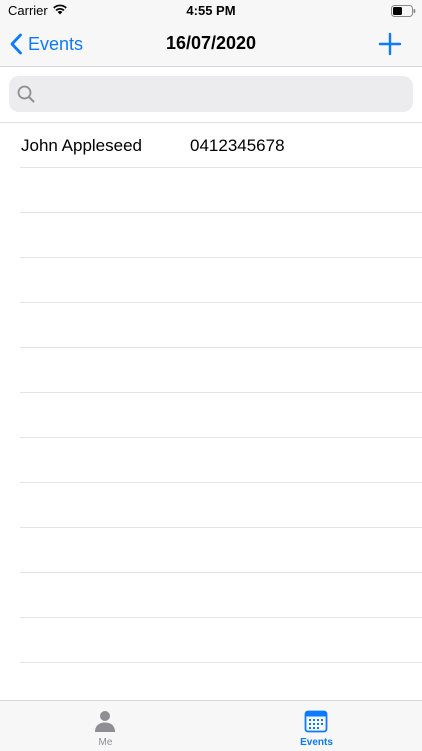 This screenshot has height=751, width=422. I want to click on plus-icon, so click(390, 44).